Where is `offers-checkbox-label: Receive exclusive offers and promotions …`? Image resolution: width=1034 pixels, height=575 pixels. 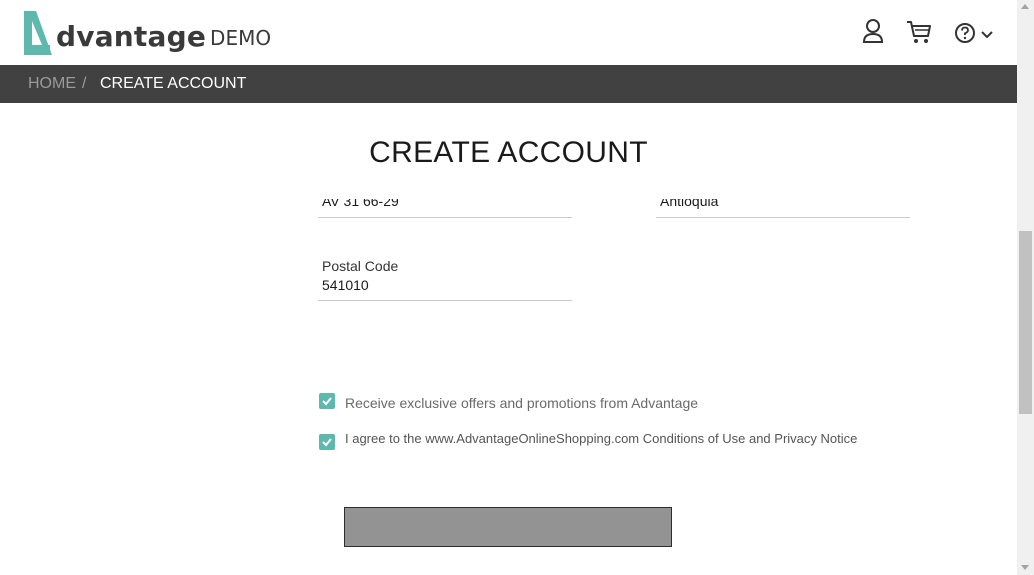
offers-checkbox-label: Receive exclusive offers and promotions … is located at coordinates (522, 403).